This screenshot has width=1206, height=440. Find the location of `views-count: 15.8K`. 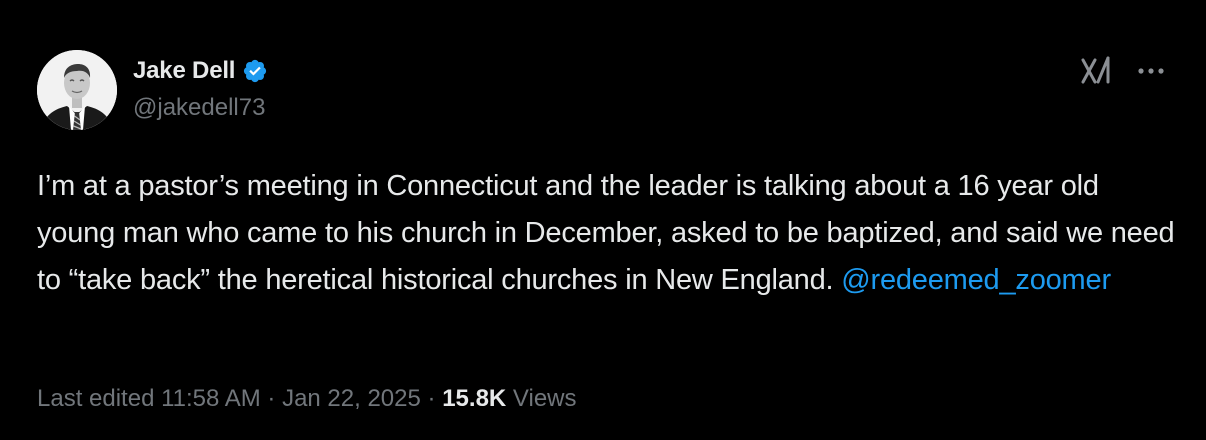

views-count: 15.8K is located at coordinates (474, 398).